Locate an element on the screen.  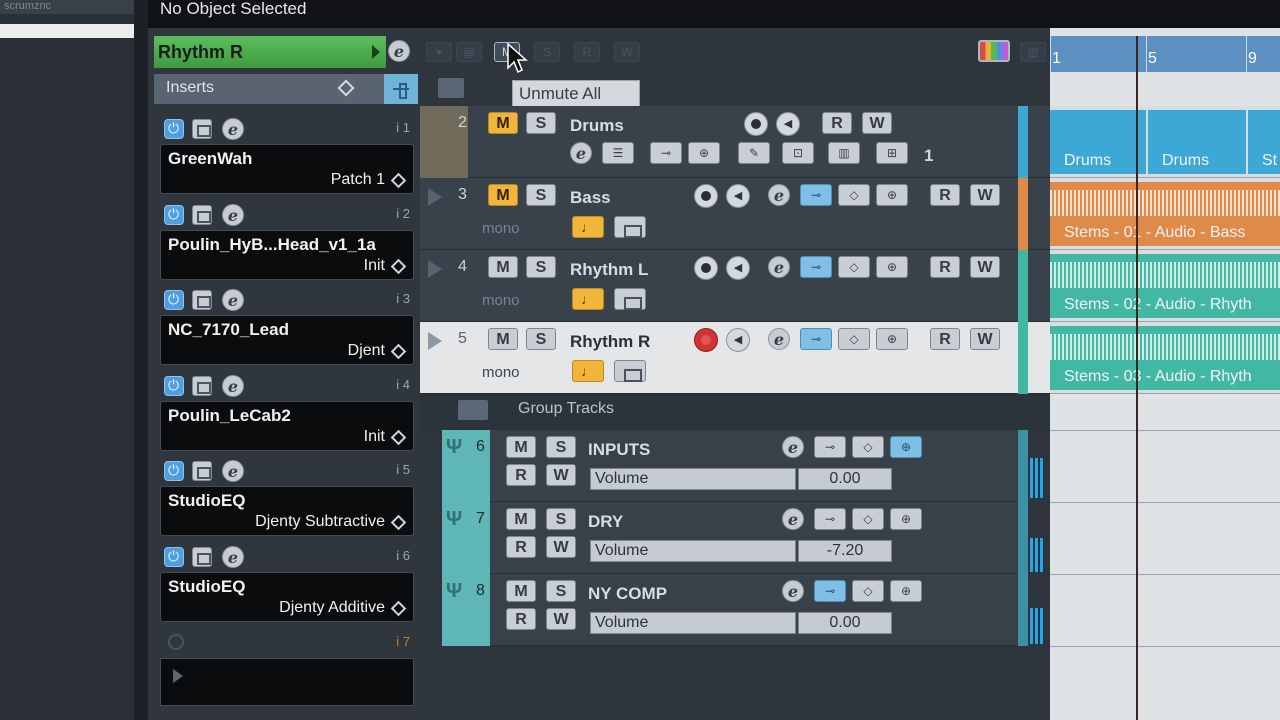
plugin-box: Poulin_HyB...Head_v1_1a Init is located at coordinates (287, 255).